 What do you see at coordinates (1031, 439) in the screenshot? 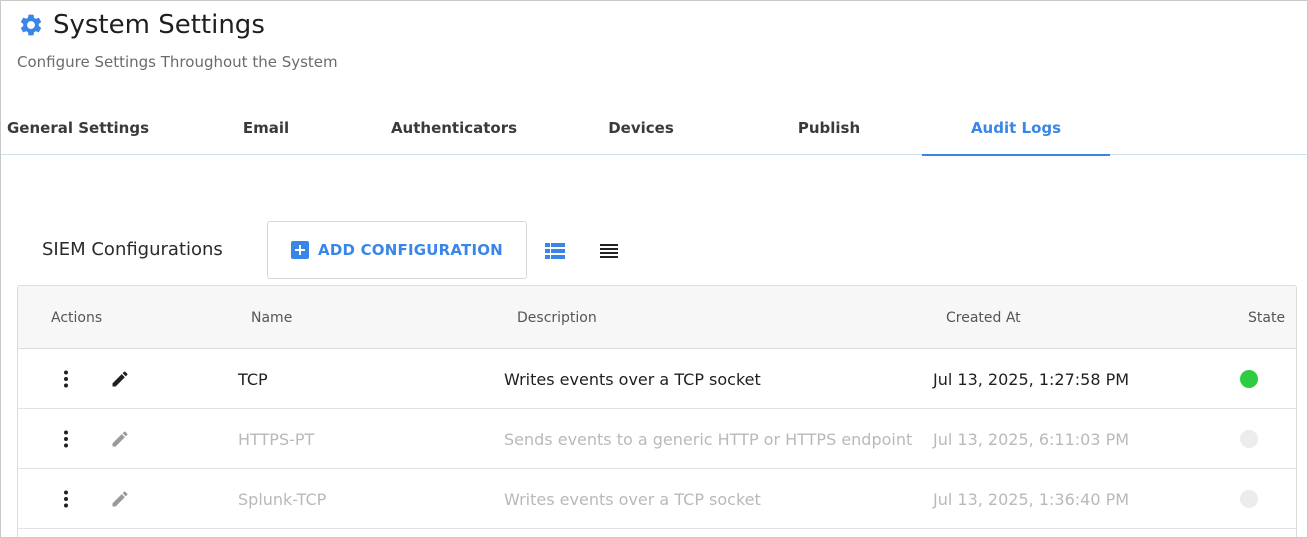
I see `row-created-at: Jul 13, 2025, 6:11:03 PM` at bounding box center [1031, 439].